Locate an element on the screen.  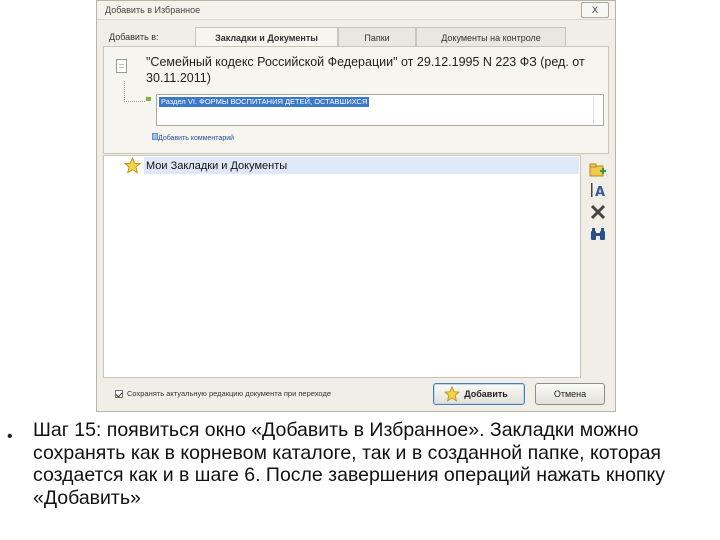
add-to-label: Добавить в: is located at coordinates (134, 37).